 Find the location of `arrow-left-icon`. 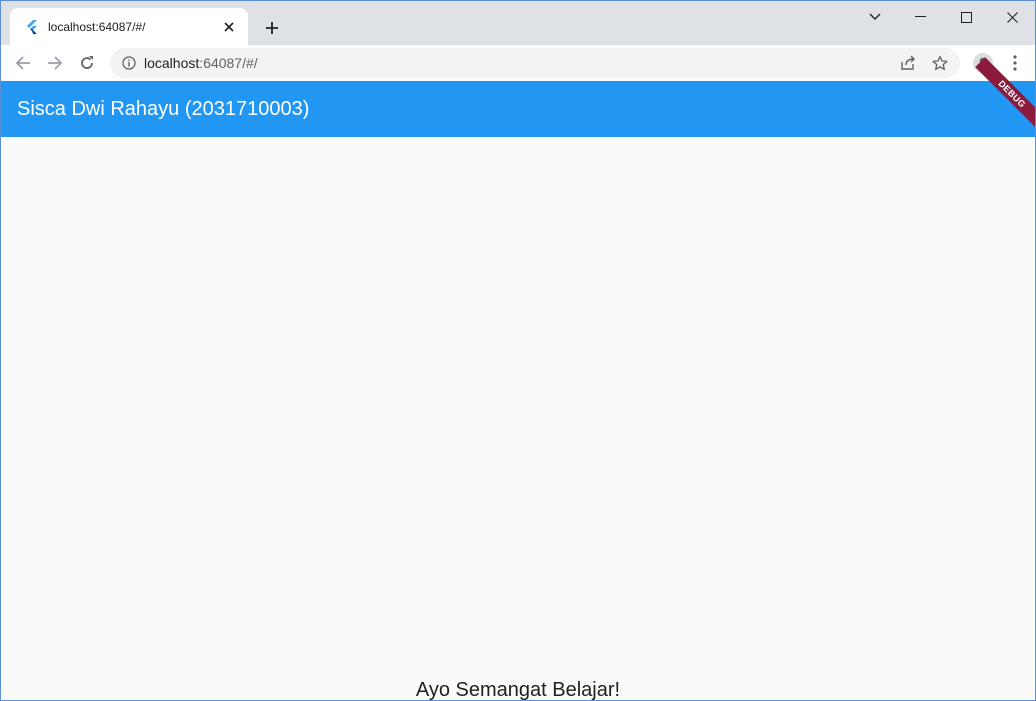

arrow-left-icon is located at coordinates (22, 63).